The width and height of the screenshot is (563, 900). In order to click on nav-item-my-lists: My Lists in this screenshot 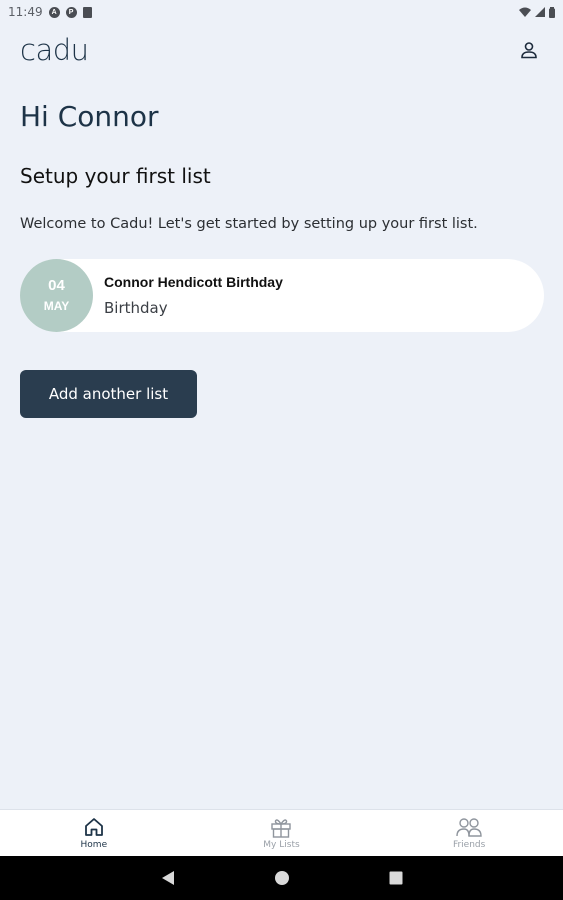, I will do `click(281, 833)`.